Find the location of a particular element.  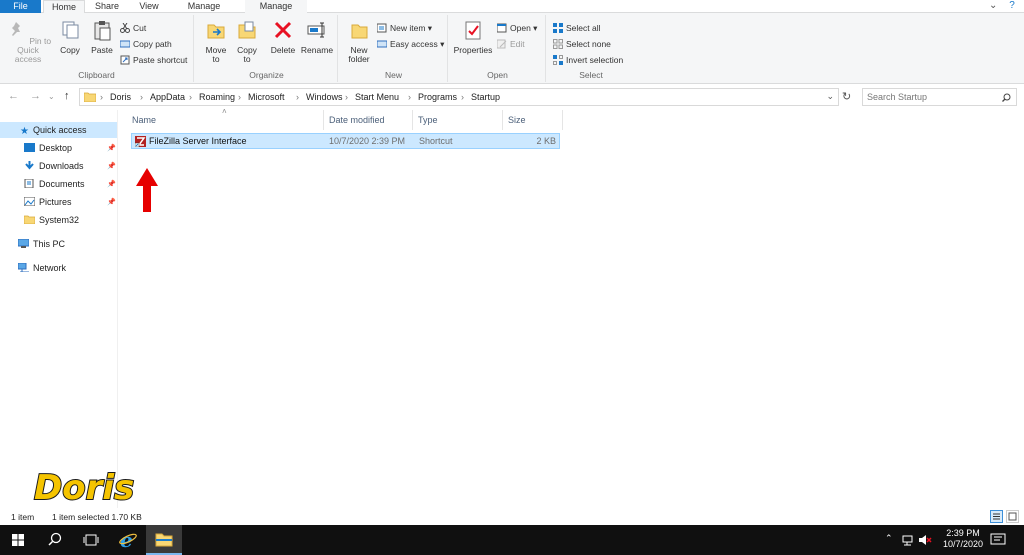

nav-this-pc: This PC is located at coordinates (41, 244).